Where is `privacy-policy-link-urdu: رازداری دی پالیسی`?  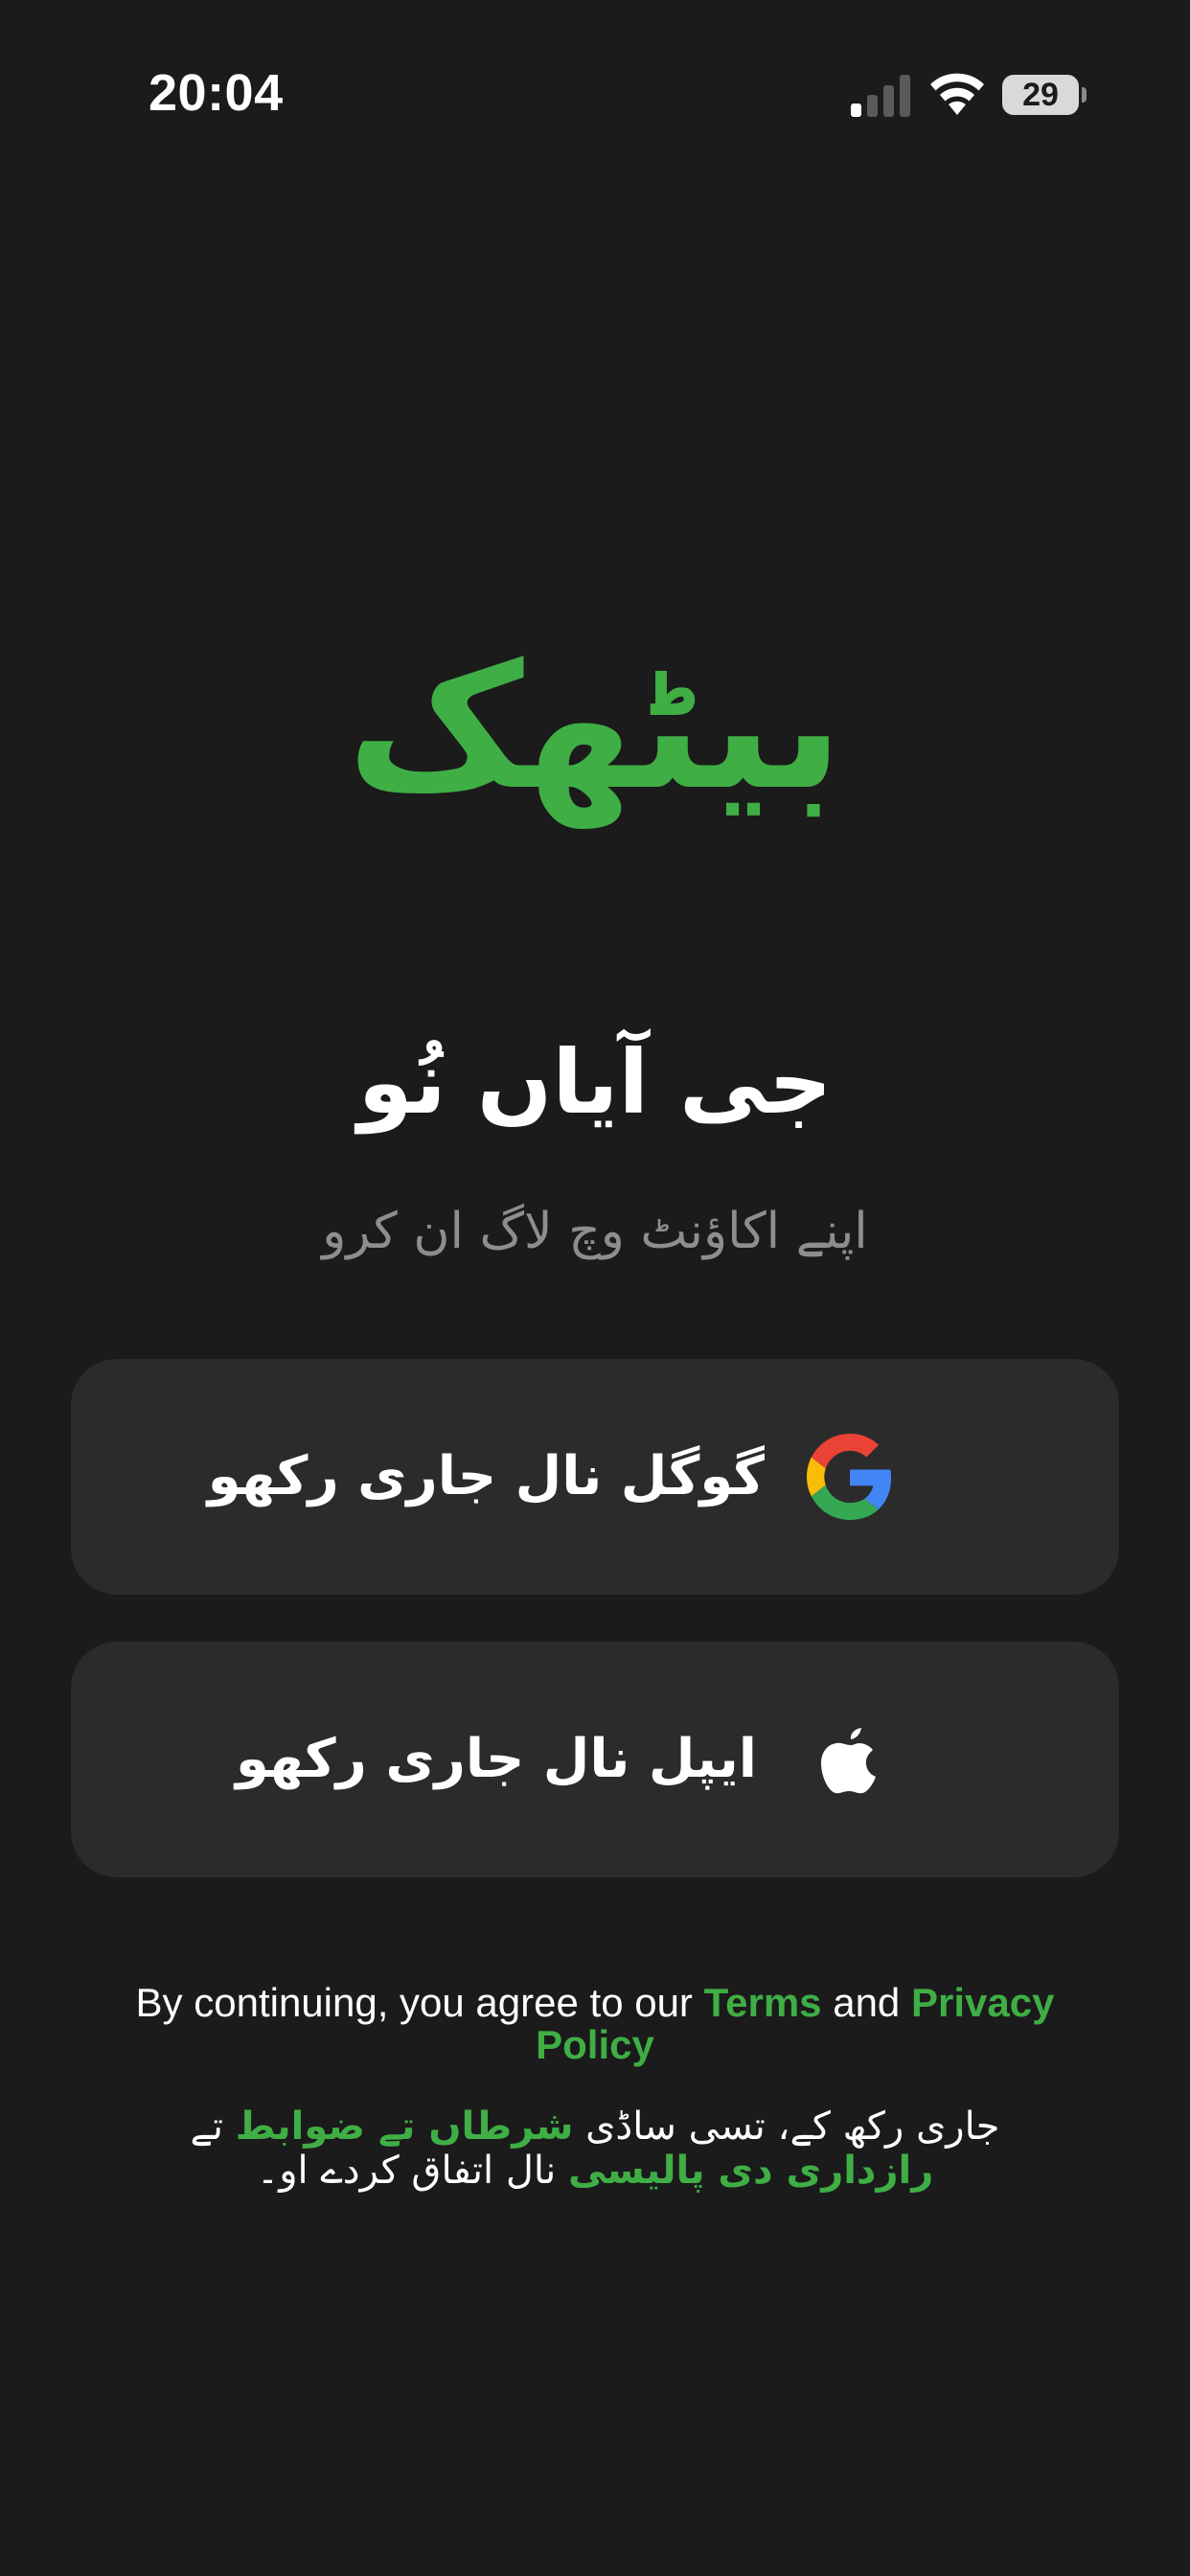
privacy-policy-link-urdu: رازداری دی پالیسی is located at coordinates (750, 2171).